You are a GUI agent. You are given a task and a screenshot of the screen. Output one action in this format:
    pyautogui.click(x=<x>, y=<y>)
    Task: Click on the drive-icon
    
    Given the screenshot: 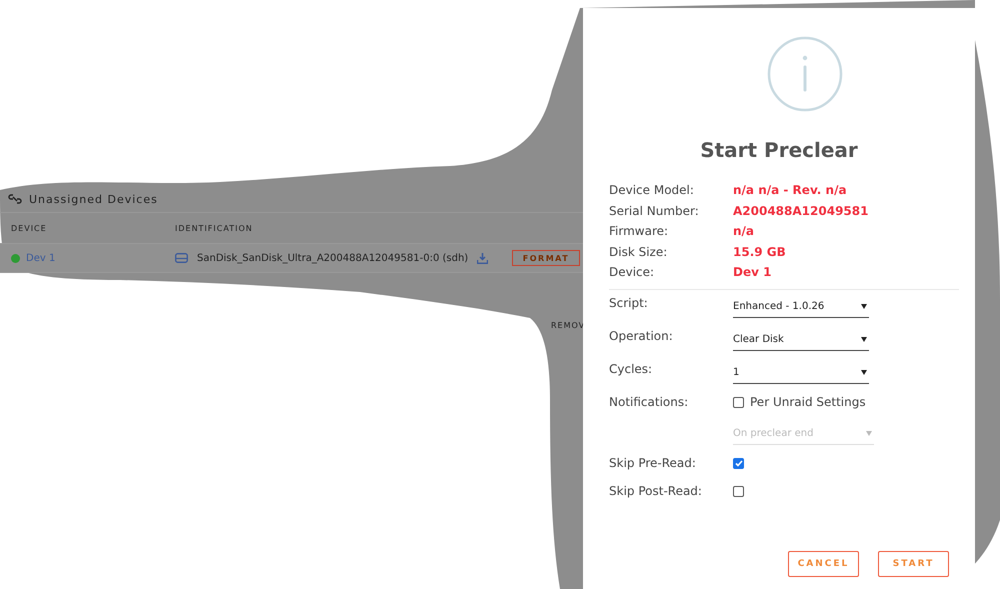 What is the action you would take?
    pyautogui.click(x=181, y=258)
    